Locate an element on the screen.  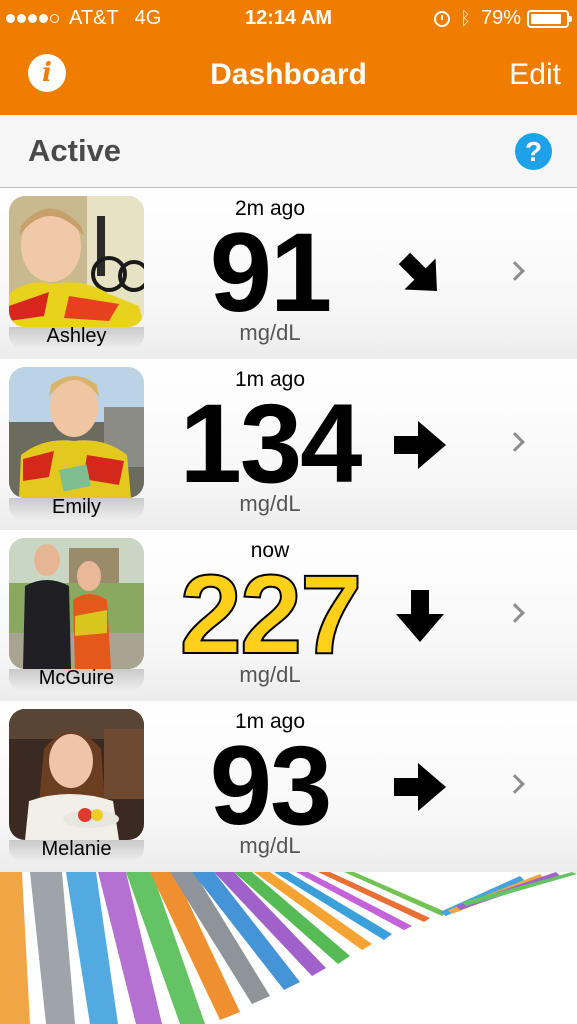
alarm-icon is located at coordinates (442, 18).